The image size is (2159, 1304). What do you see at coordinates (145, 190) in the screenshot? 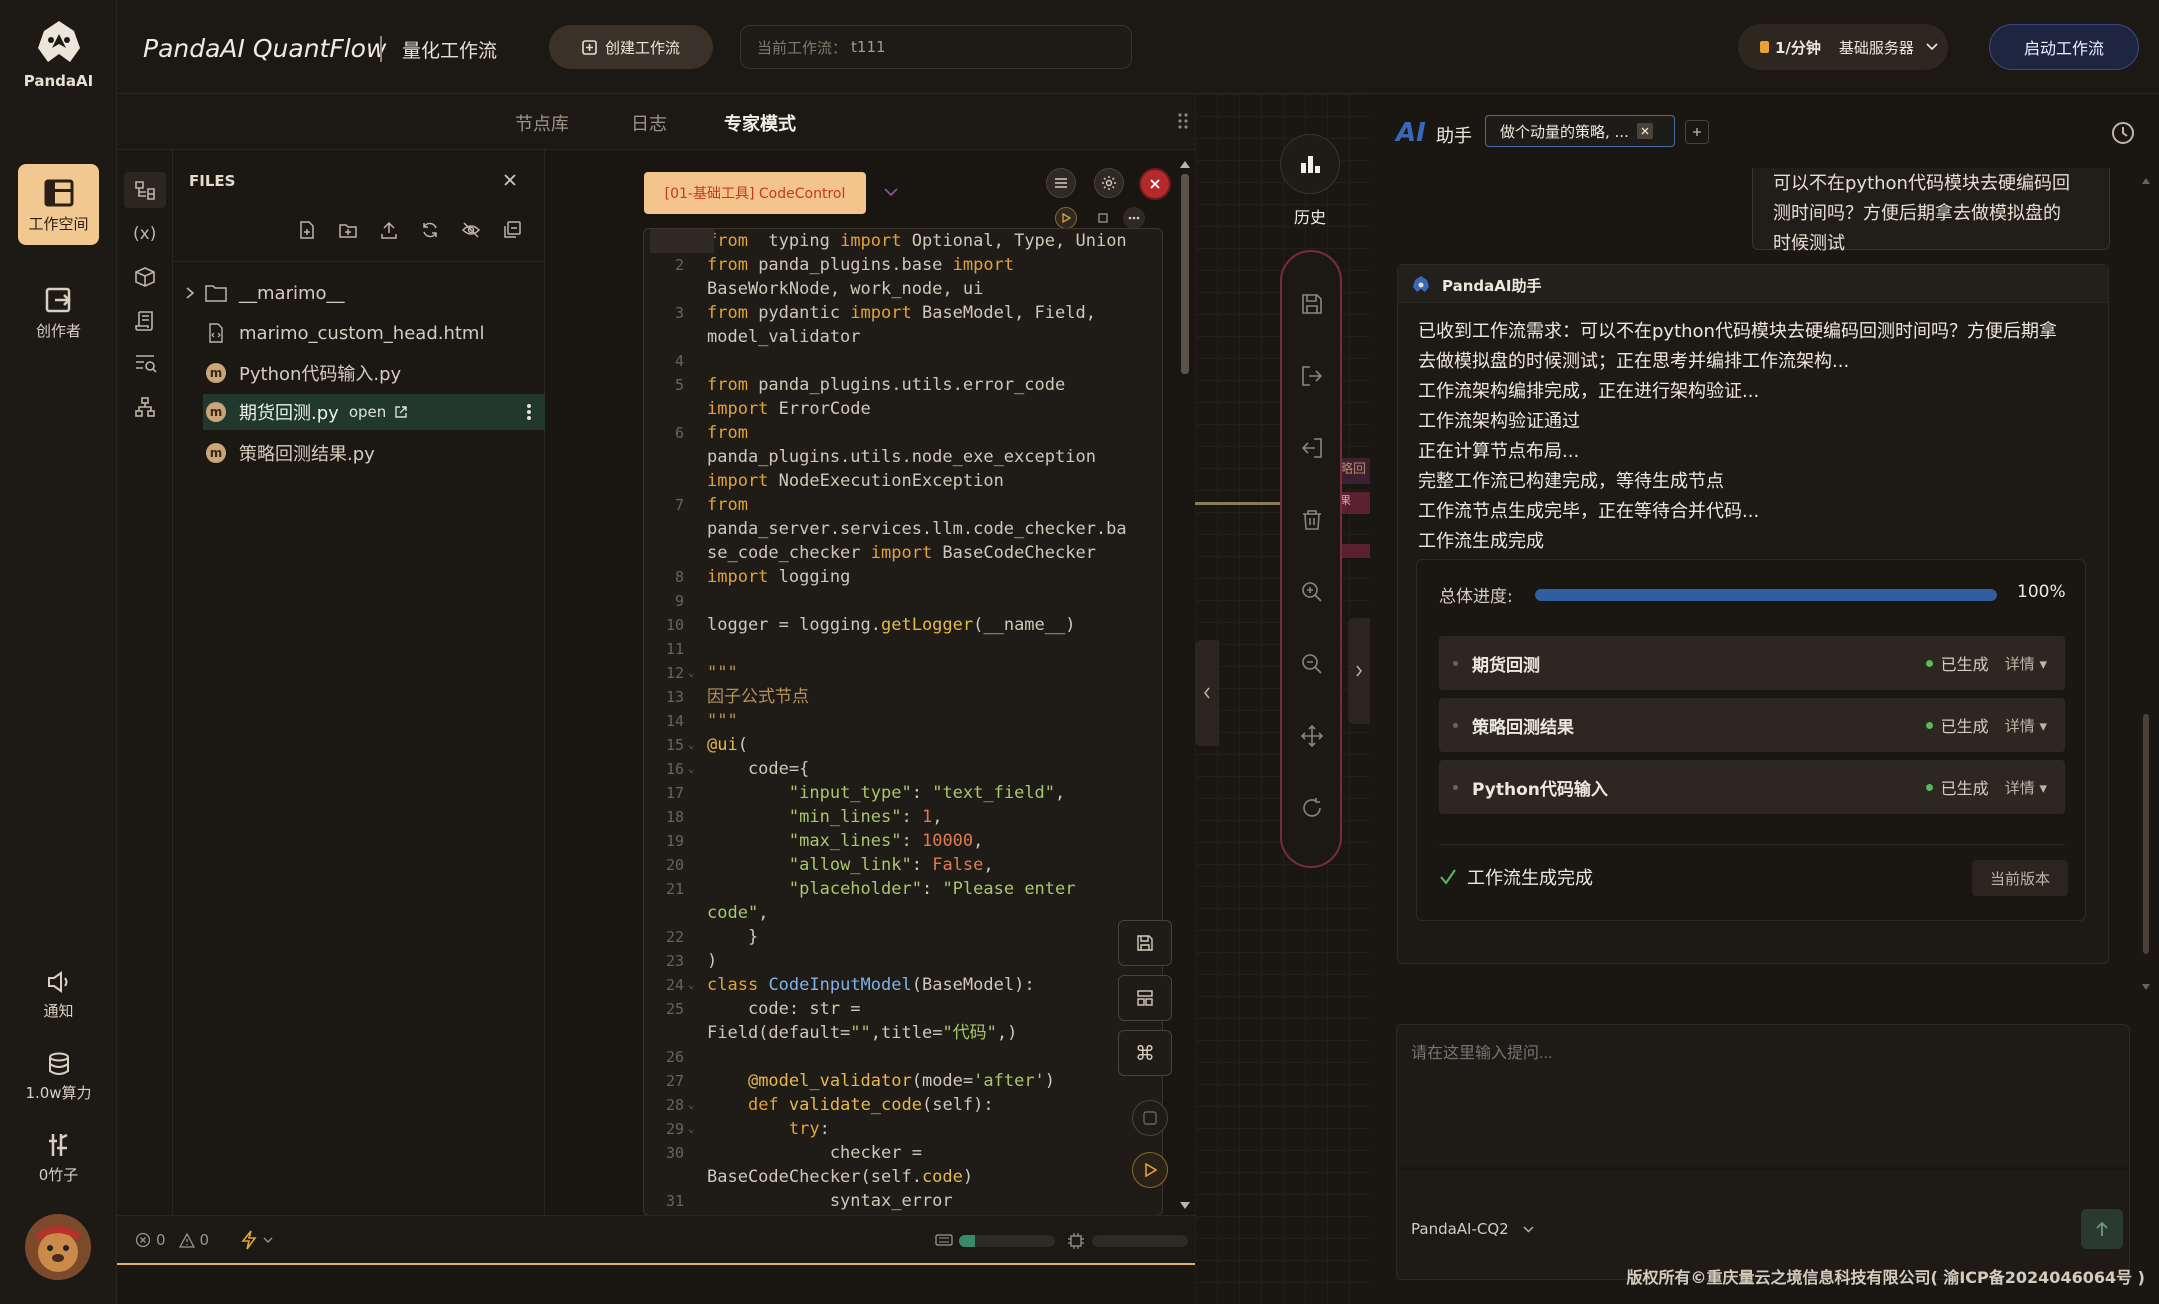
I see `file-tree-icon` at bounding box center [145, 190].